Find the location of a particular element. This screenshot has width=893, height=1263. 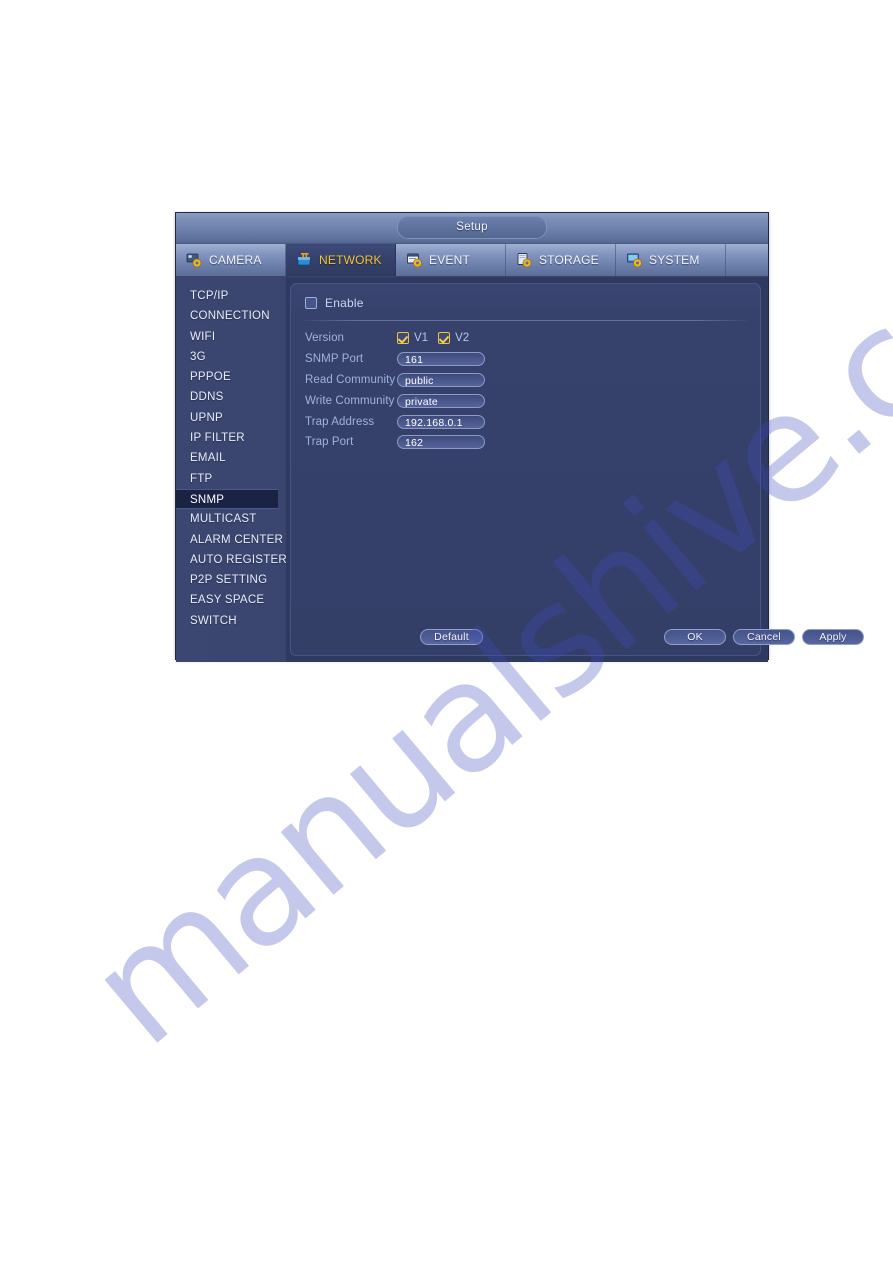

sidebar-item-email: EMAIL is located at coordinates (231, 458).